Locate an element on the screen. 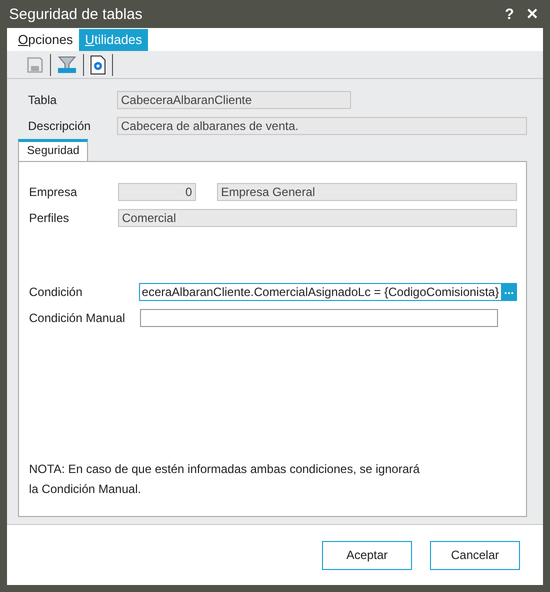 The width and height of the screenshot is (550, 592). field-label: Descripción is located at coordinates (59, 126).